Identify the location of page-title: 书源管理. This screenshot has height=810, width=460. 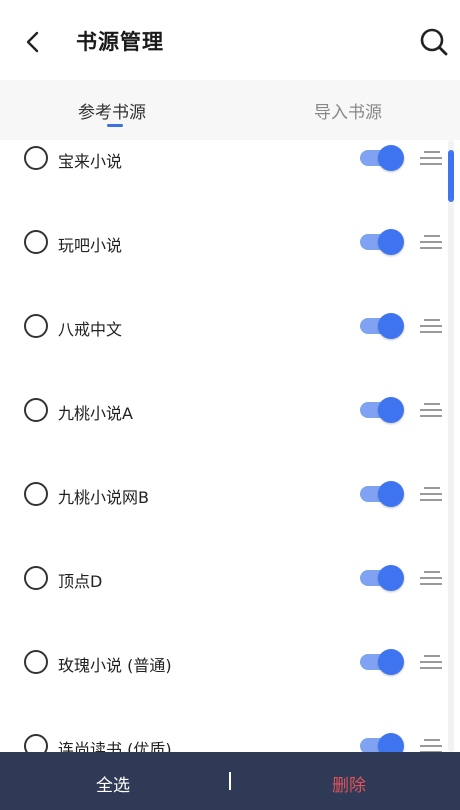
(120, 42).